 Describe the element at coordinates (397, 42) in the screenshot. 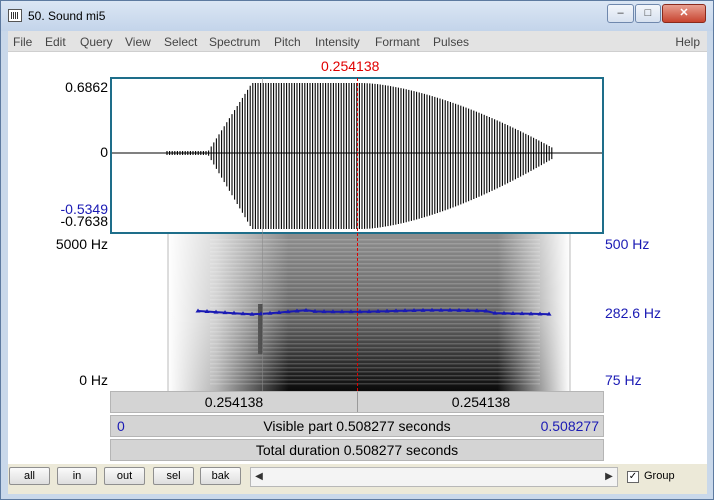

I see `menu-formant: Formant` at that location.